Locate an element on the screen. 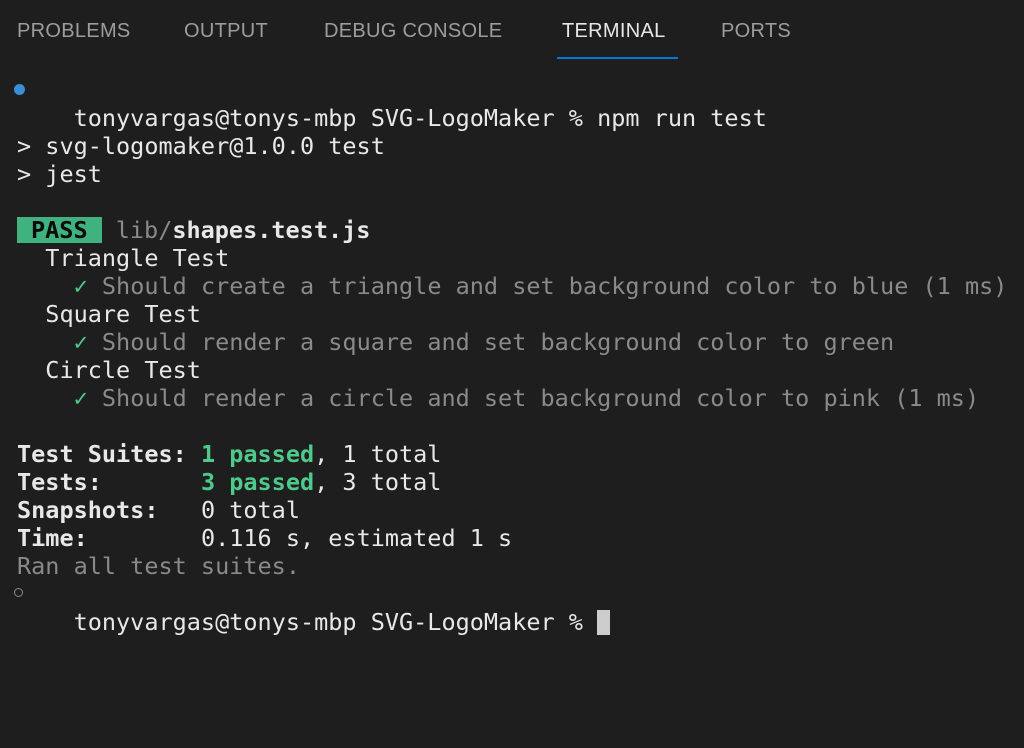 The height and width of the screenshot is (748, 1024). command-status-dot-icon is located at coordinates (19, 89).